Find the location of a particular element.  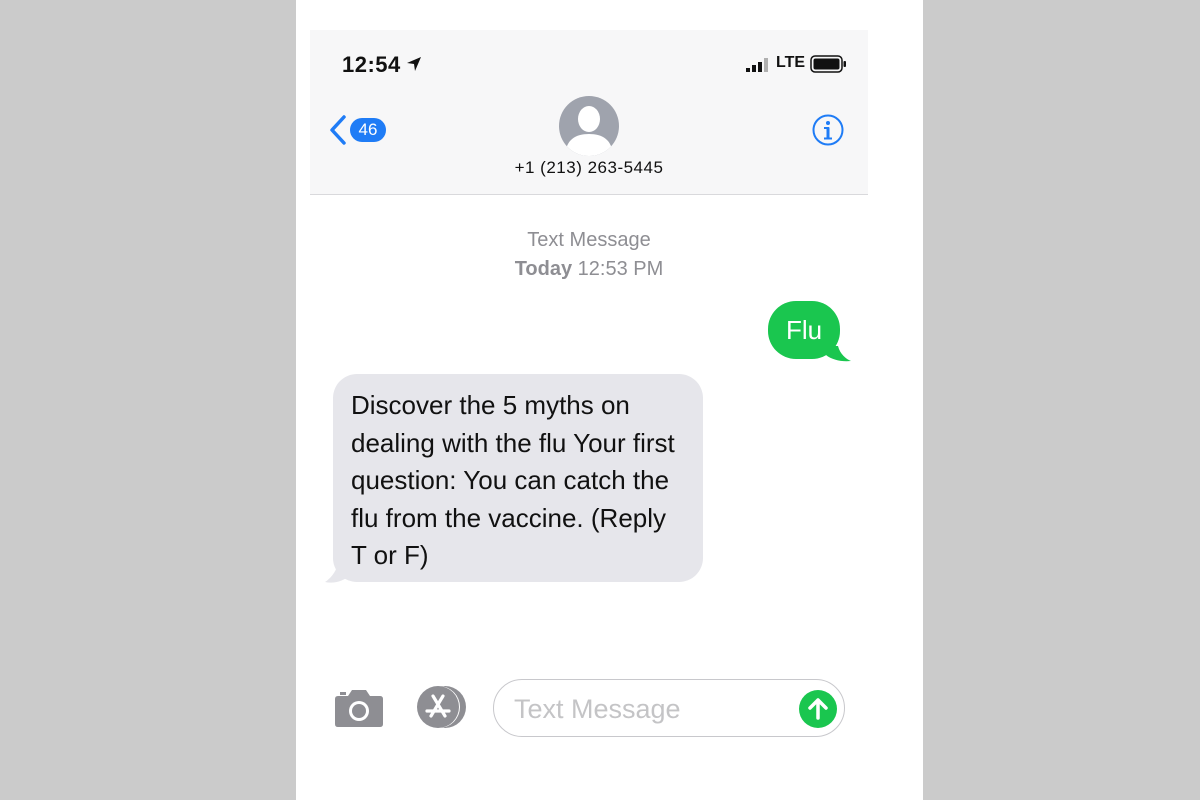

battery-icon is located at coordinates (828, 64).